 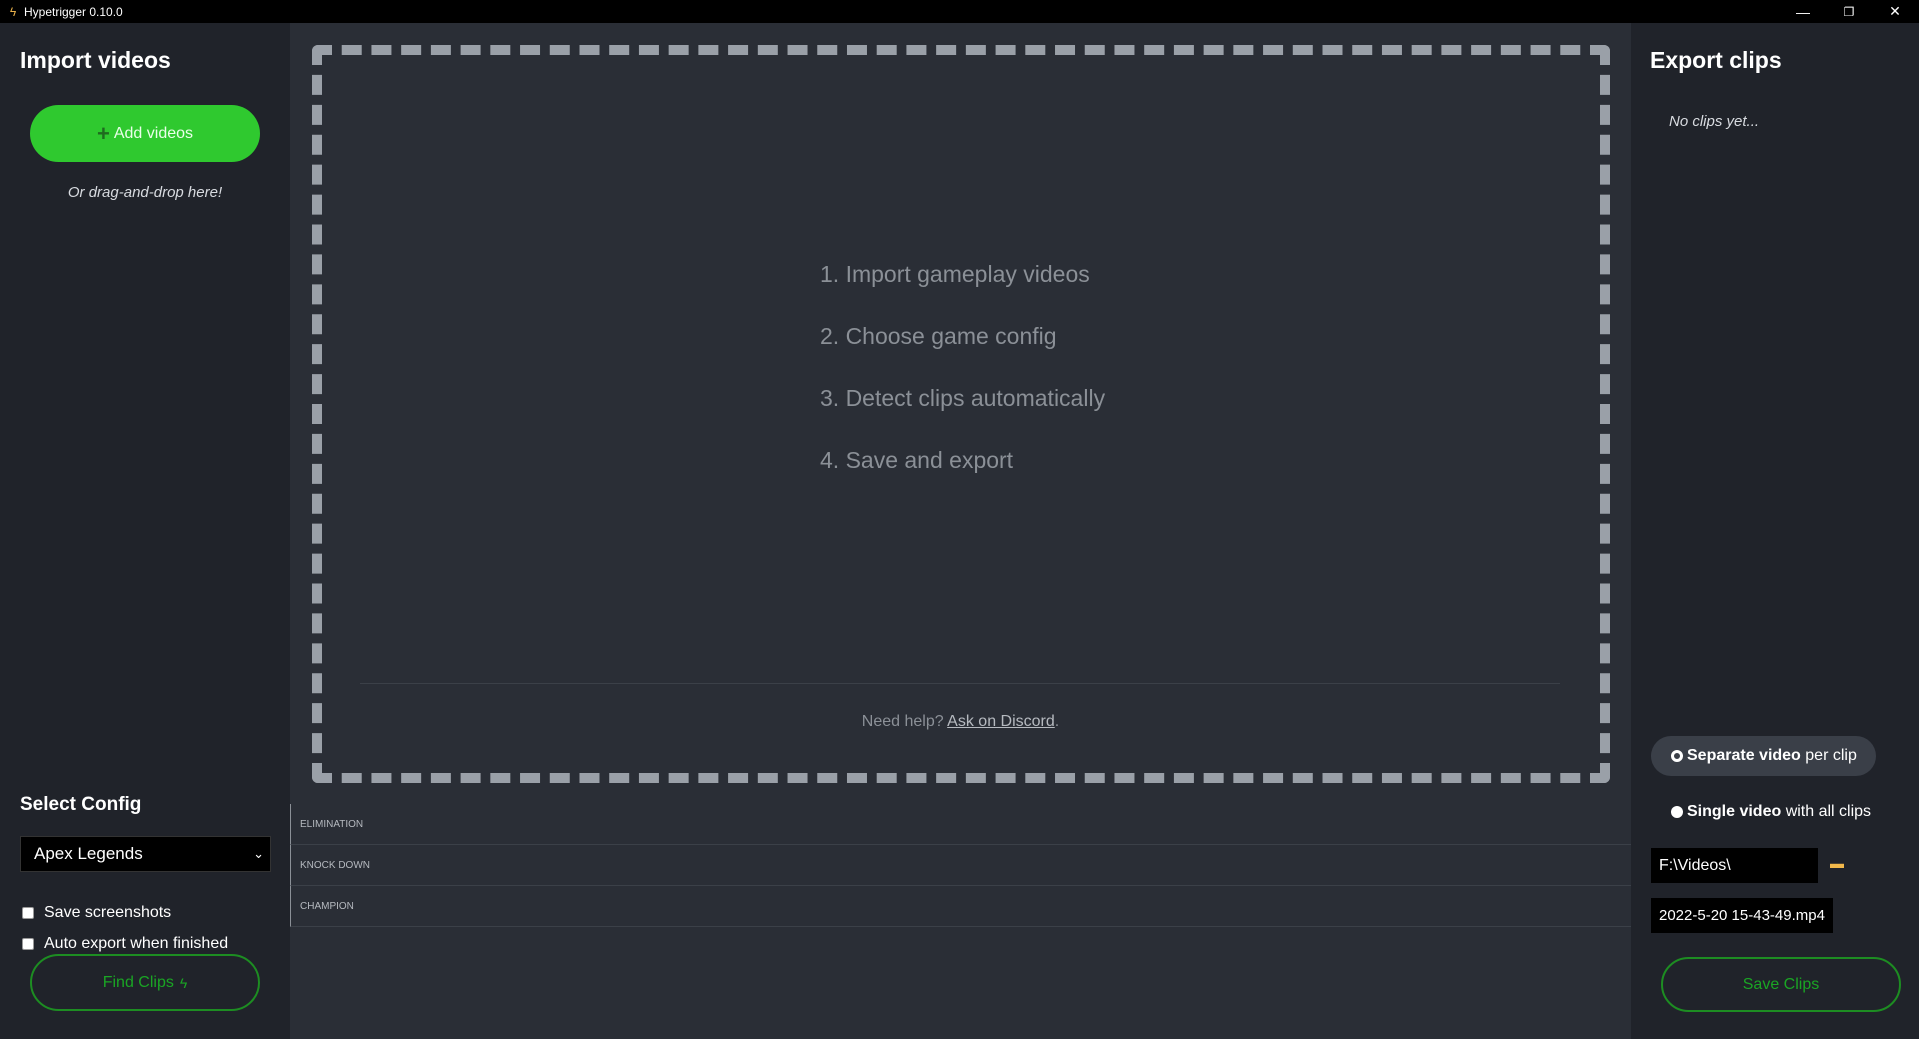 What do you see at coordinates (960, 824) in the screenshot?
I see `event-row-elimination: ELIMINATION` at bounding box center [960, 824].